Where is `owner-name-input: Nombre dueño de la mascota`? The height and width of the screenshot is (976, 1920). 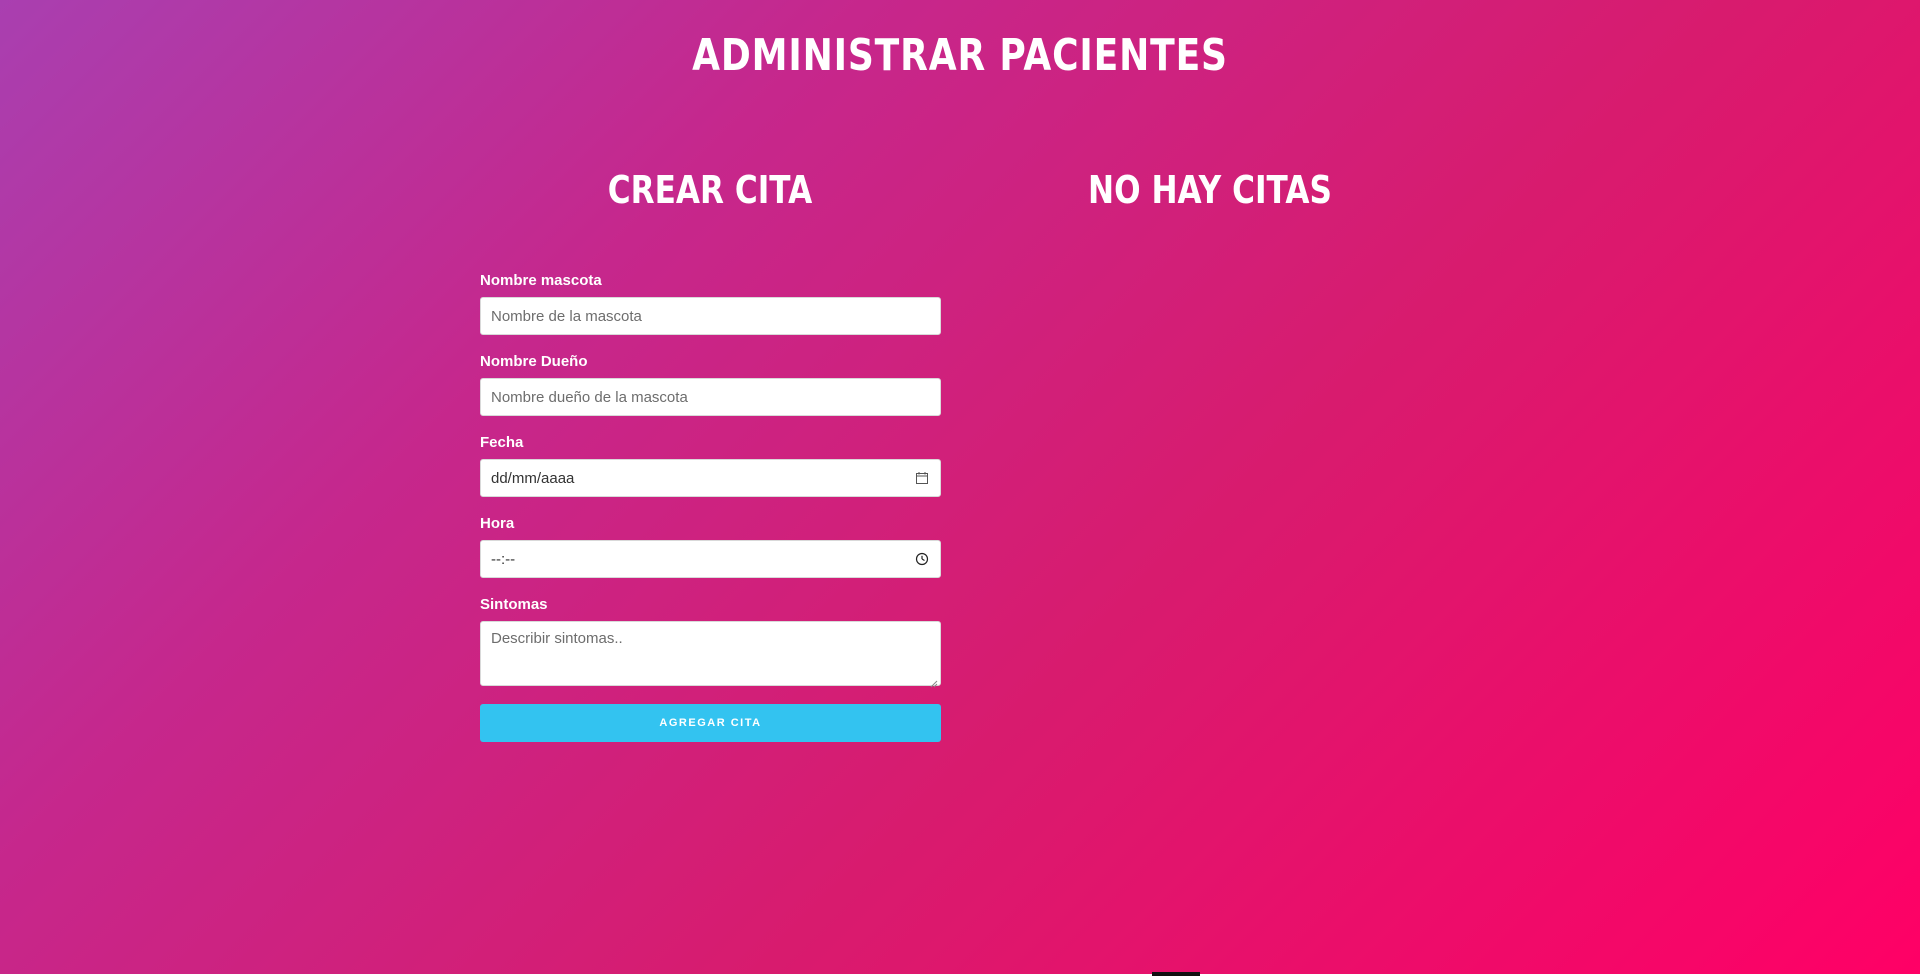
owner-name-input: Nombre dueño de la mascota is located at coordinates (710, 397).